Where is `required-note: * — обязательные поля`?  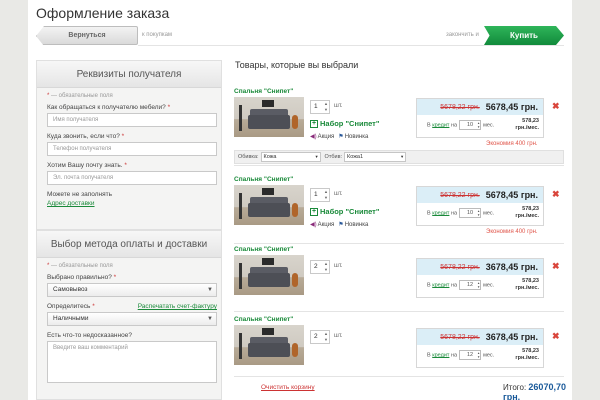
required-note: * — обязательные поля is located at coordinates (80, 96).